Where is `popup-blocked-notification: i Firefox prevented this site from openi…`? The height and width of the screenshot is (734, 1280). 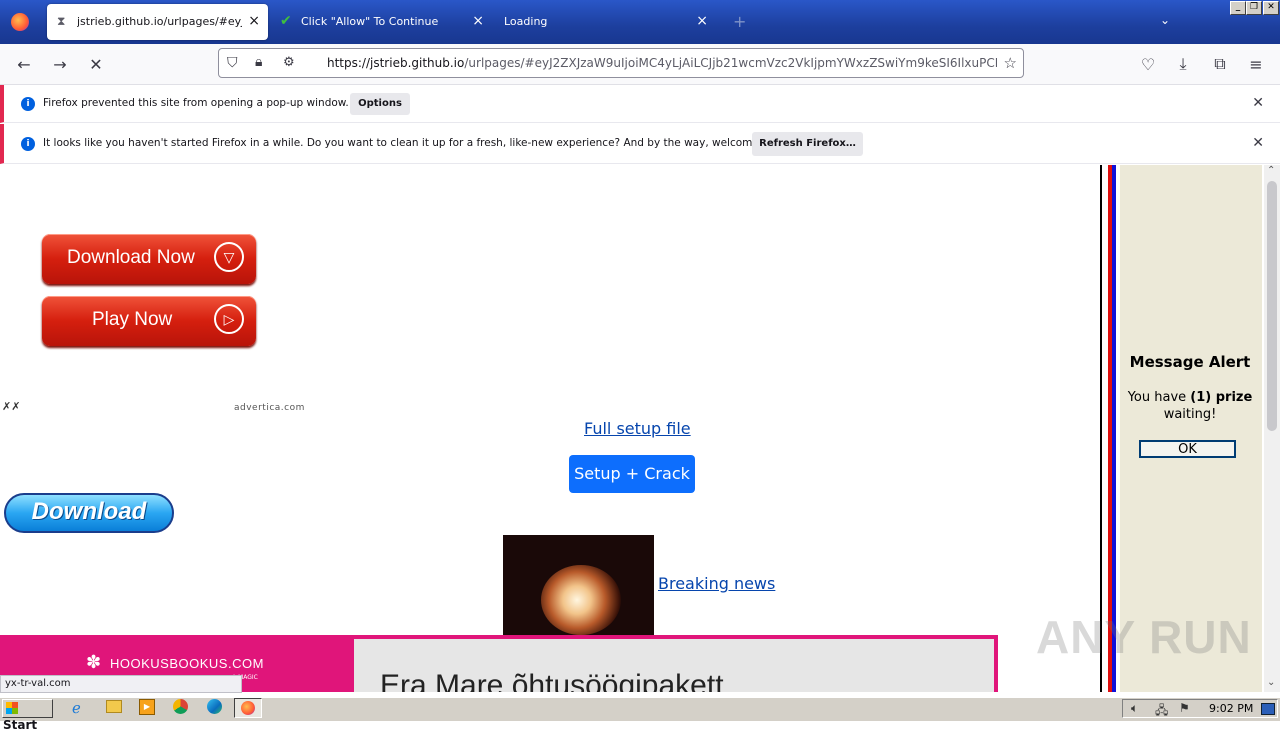 popup-blocked-notification: i Firefox prevented this site from openi… is located at coordinates (640, 104).